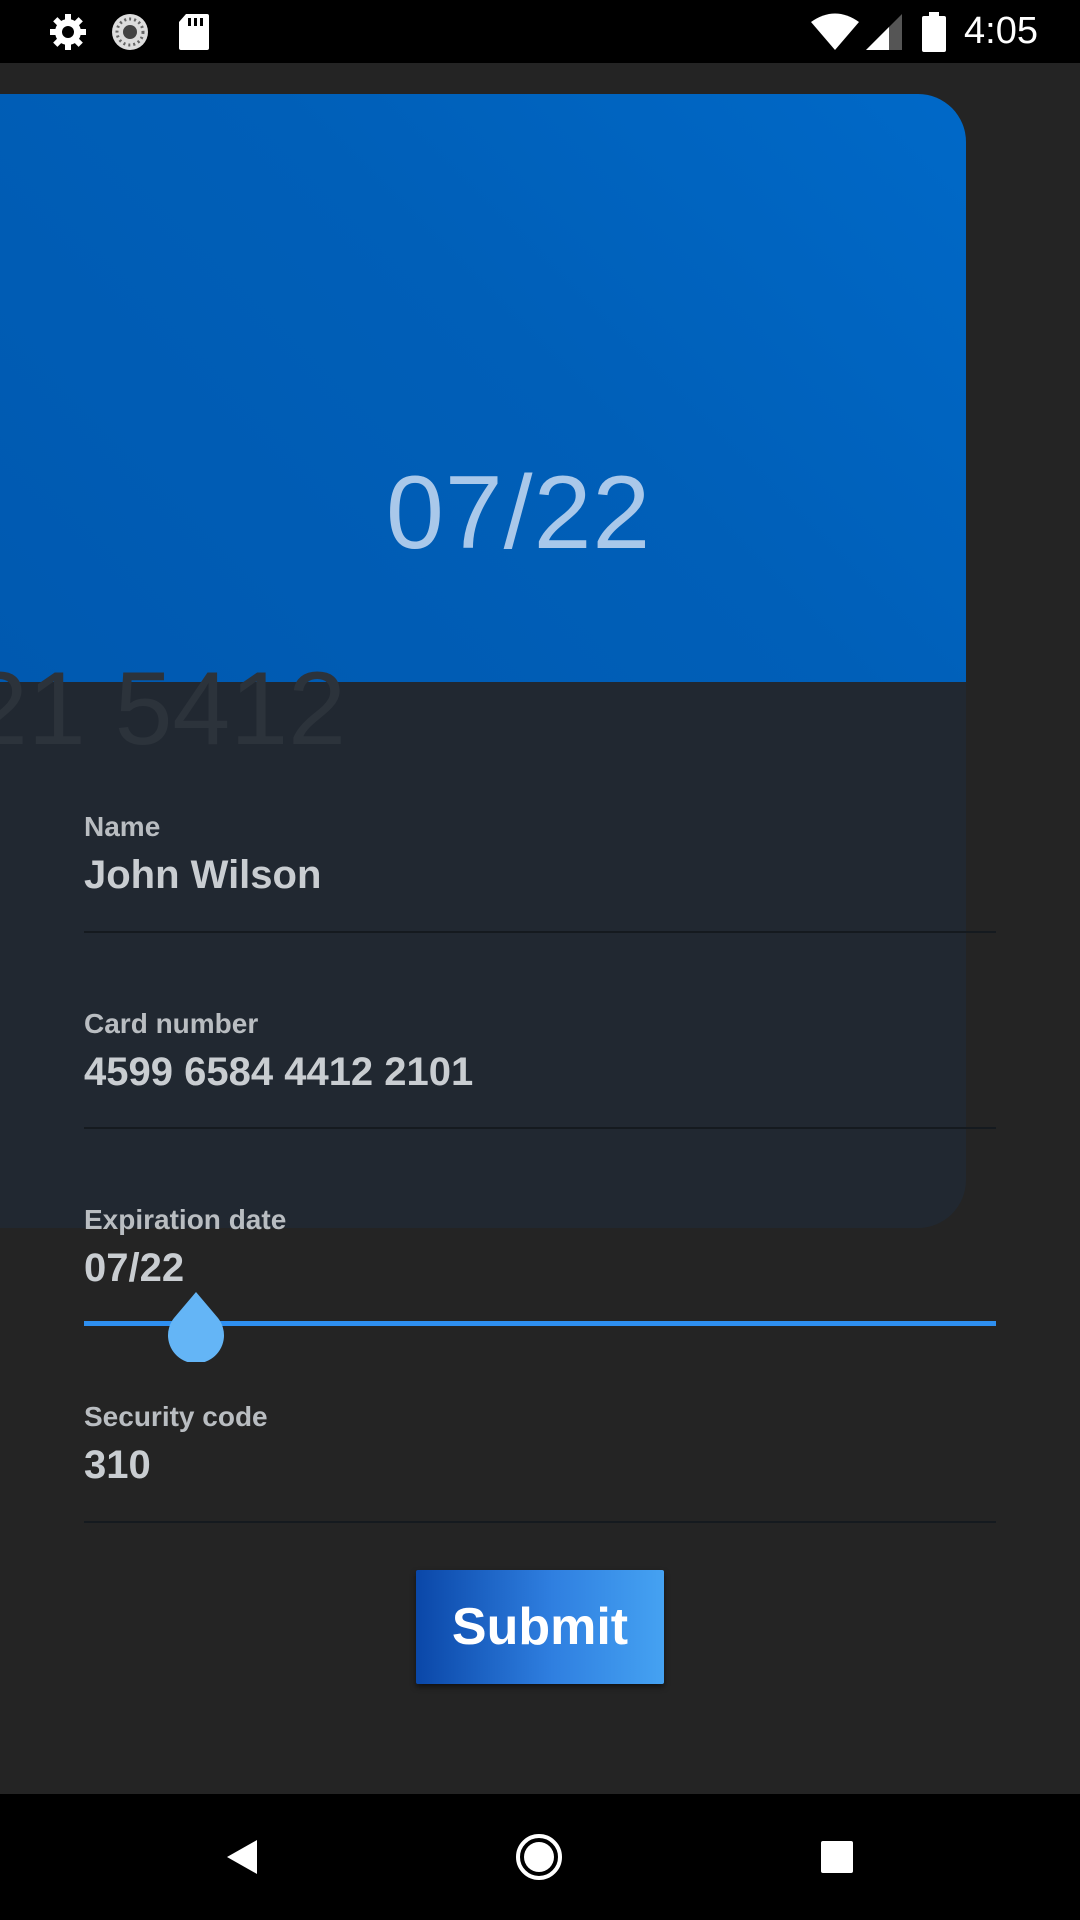 Image resolution: width=1080 pixels, height=1920 pixels. I want to click on name-field: Name John Wilson, so click(540, 873).